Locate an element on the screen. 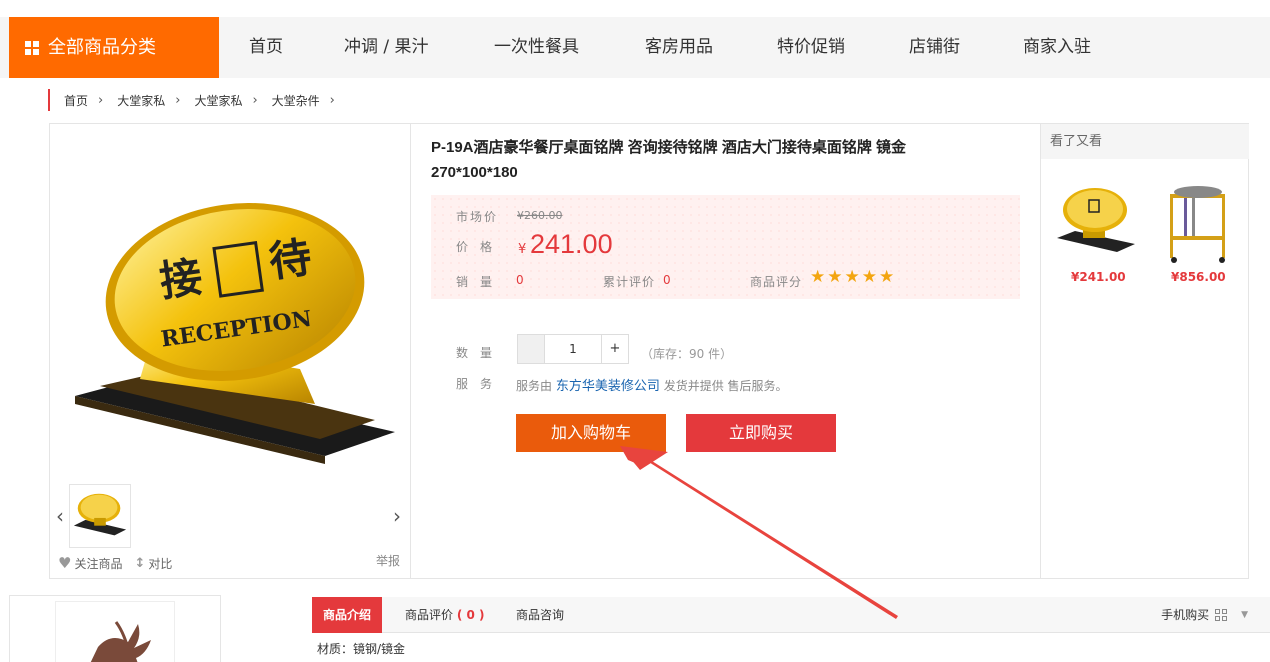 This screenshot has height=662, width=1270. qr-code-icon is located at coordinates (1221, 615).